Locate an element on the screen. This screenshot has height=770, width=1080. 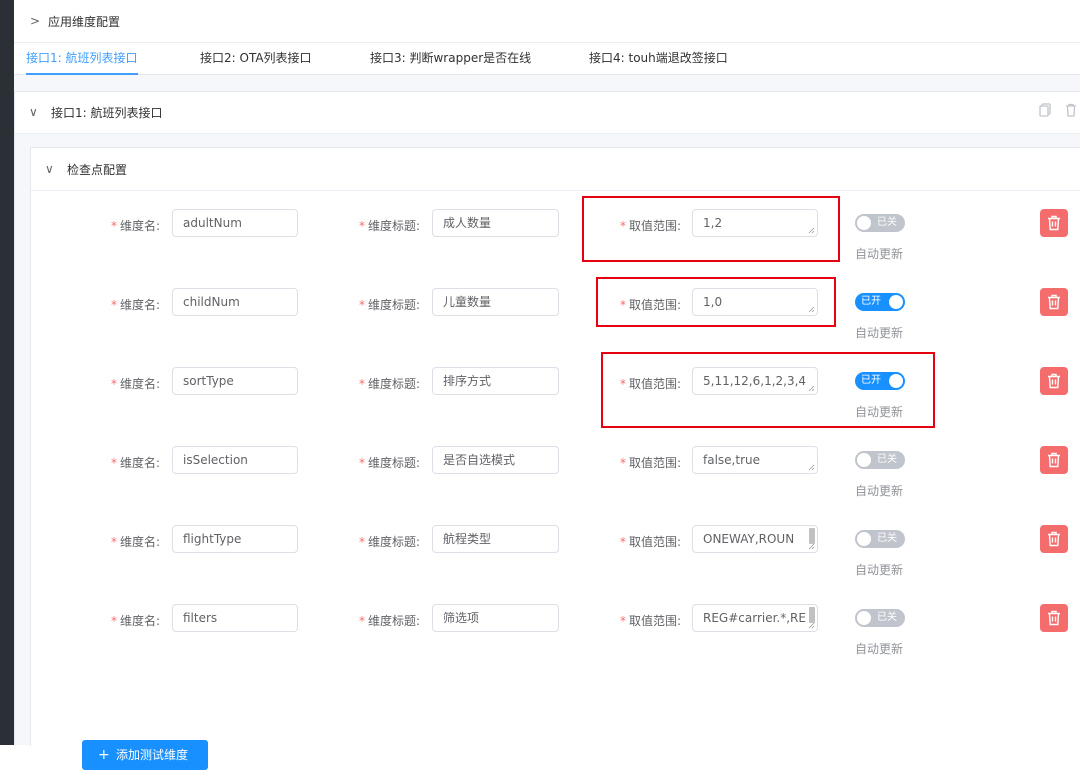
value-range-textarea: ONEWAY,ROUN is located at coordinates (755, 539).